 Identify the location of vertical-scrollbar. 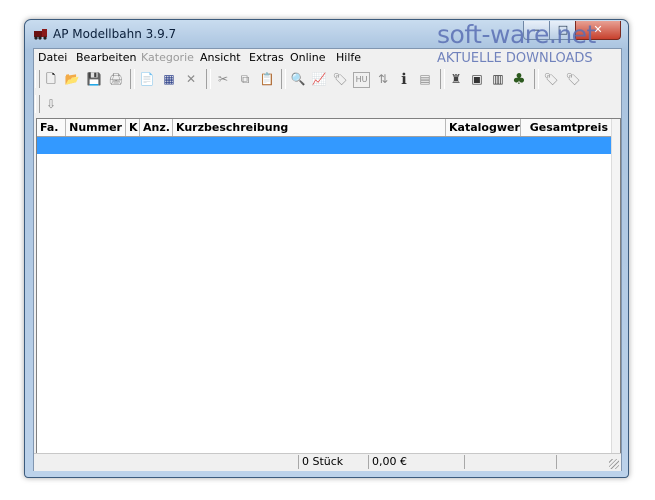
(615, 286).